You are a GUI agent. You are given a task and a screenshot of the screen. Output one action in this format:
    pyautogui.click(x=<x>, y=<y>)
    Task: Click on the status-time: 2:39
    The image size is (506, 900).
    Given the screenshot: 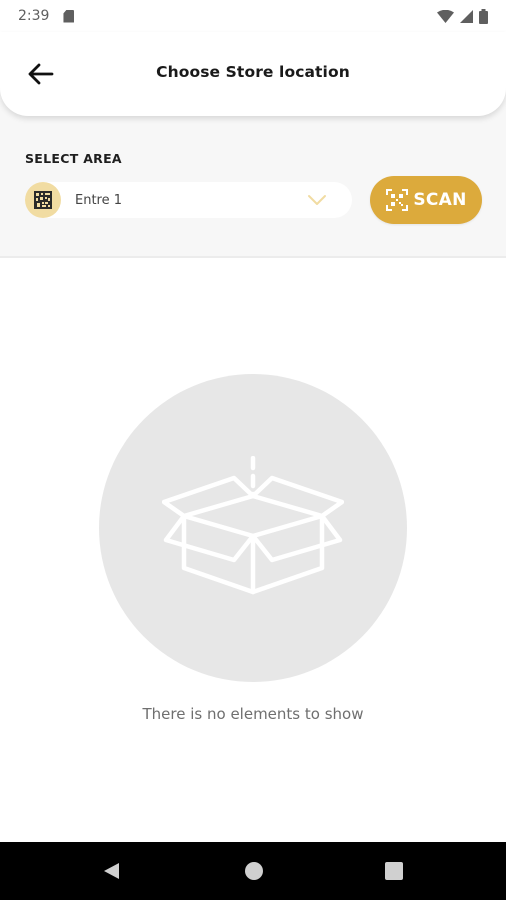 What is the action you would take?
    pyautogui.click(x=34, y=16)
    